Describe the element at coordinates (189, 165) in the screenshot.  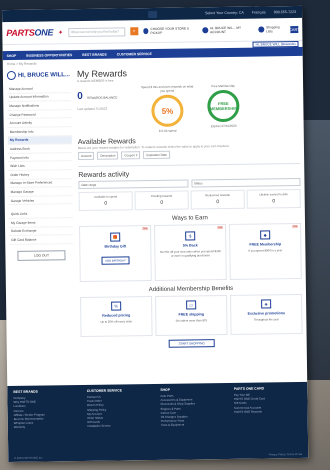
I see `divider` at that location.